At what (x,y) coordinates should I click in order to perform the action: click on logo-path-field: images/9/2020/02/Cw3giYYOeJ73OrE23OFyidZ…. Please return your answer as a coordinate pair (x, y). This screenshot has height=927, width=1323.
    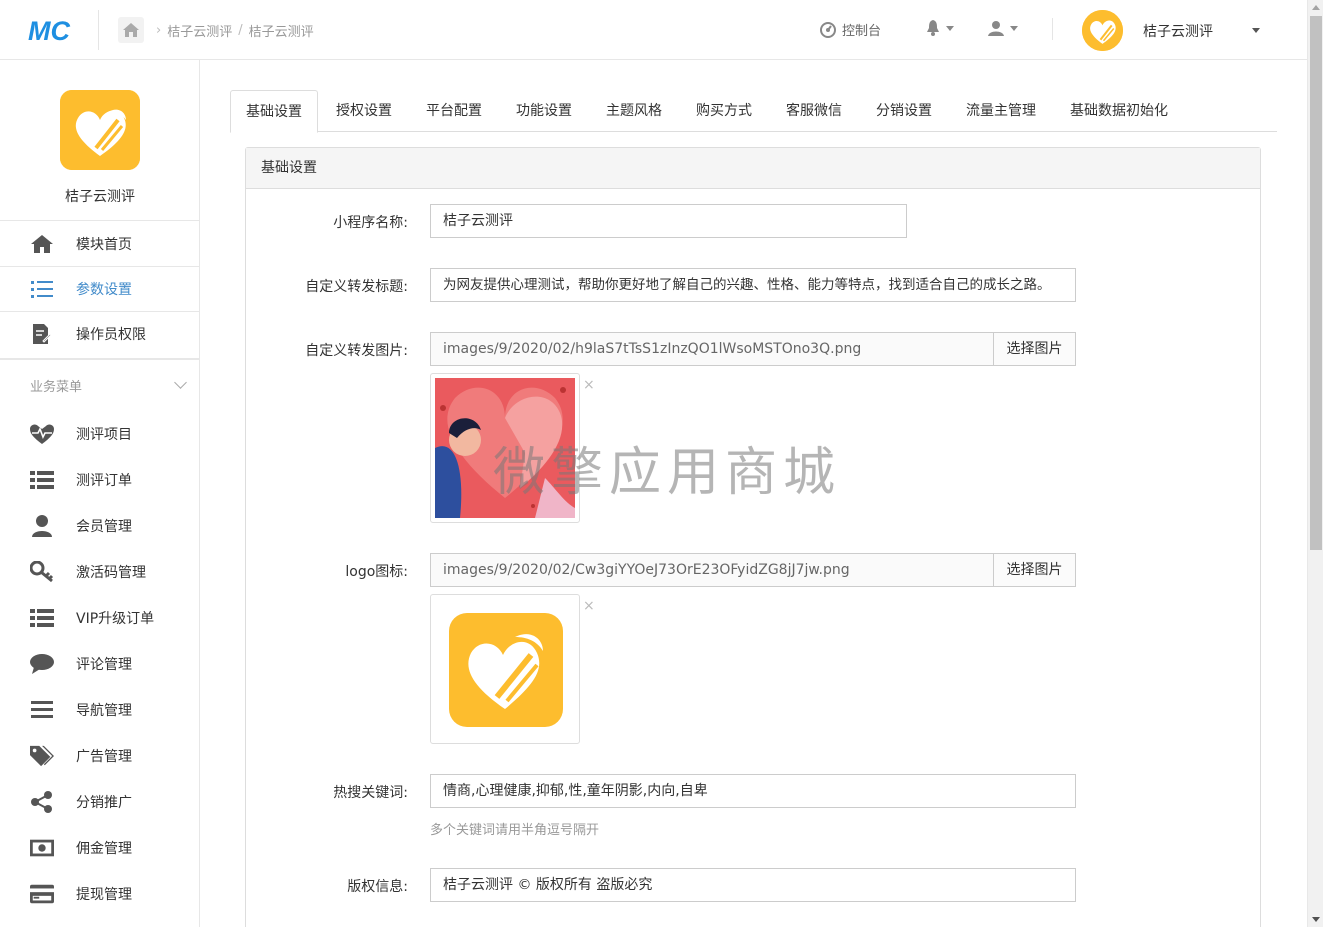
    Looking at the image, I should click on (712, 570).